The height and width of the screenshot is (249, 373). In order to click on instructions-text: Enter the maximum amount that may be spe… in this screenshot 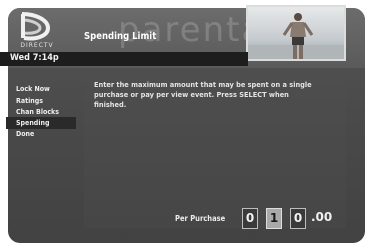, I will do `click(203, 94)`.